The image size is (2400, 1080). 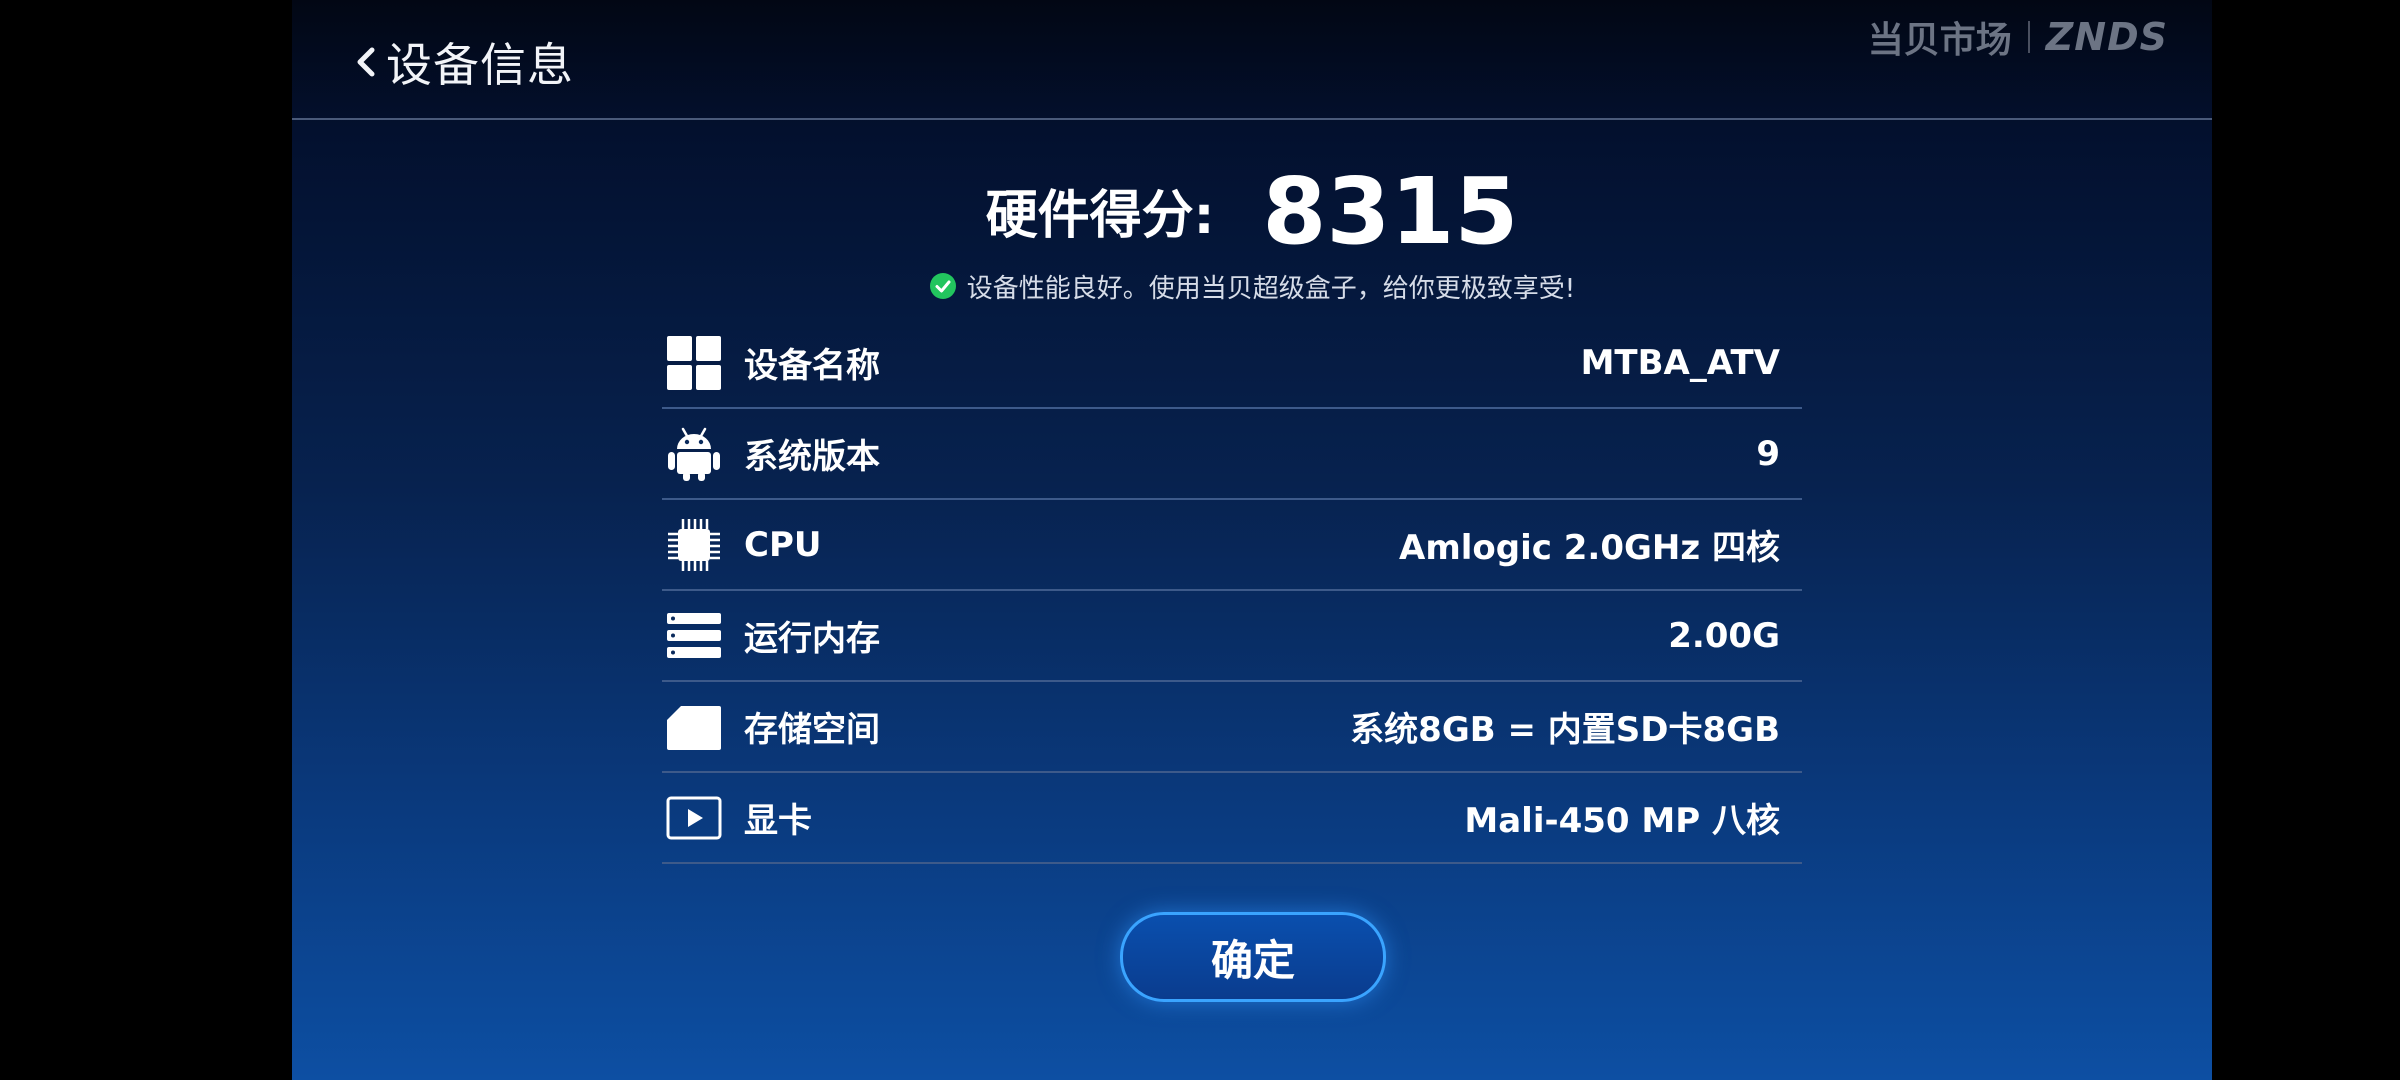 What do you see at coordinates (366, 62) in the screenshot?
I see `chevron-left-icon` at bounding box center [366, 62].